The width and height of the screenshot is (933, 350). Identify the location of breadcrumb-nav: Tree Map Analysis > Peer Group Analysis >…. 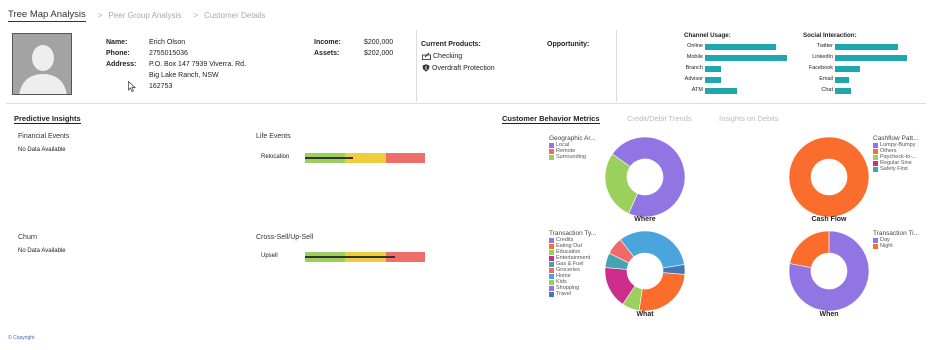
(136, 15).